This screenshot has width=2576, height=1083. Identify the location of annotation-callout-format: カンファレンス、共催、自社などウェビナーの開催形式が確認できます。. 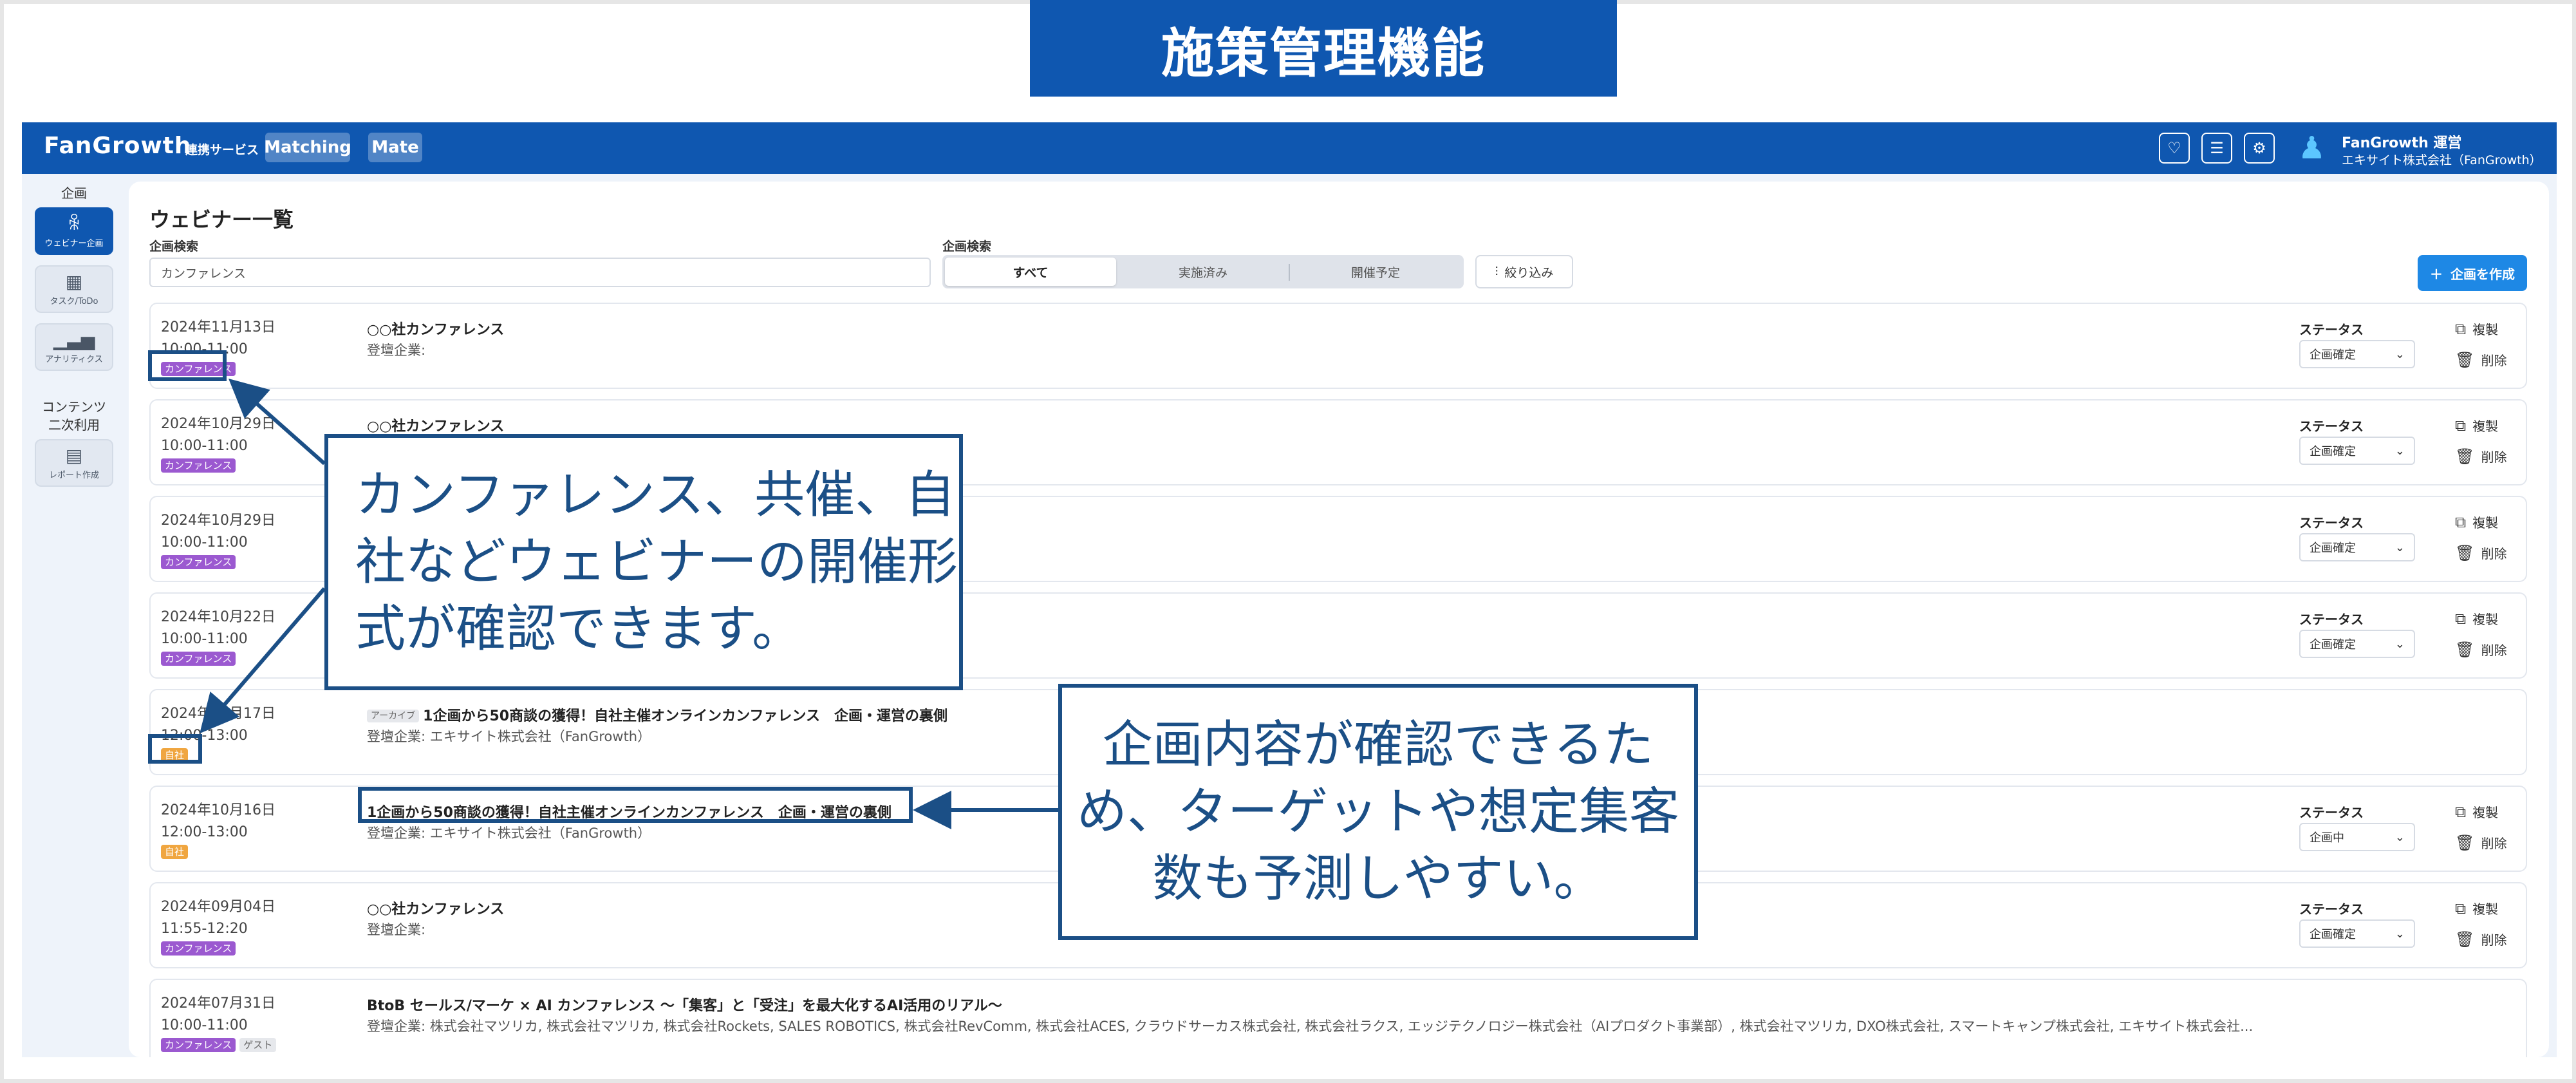
(643, 562).